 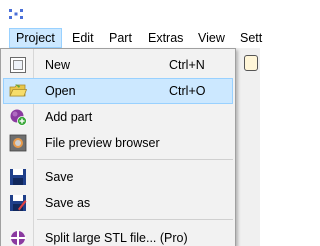 What do you see at coordinates (16, 14) in the screenshot?
I see `app-logo-icon` at bounding box center [16, 14].